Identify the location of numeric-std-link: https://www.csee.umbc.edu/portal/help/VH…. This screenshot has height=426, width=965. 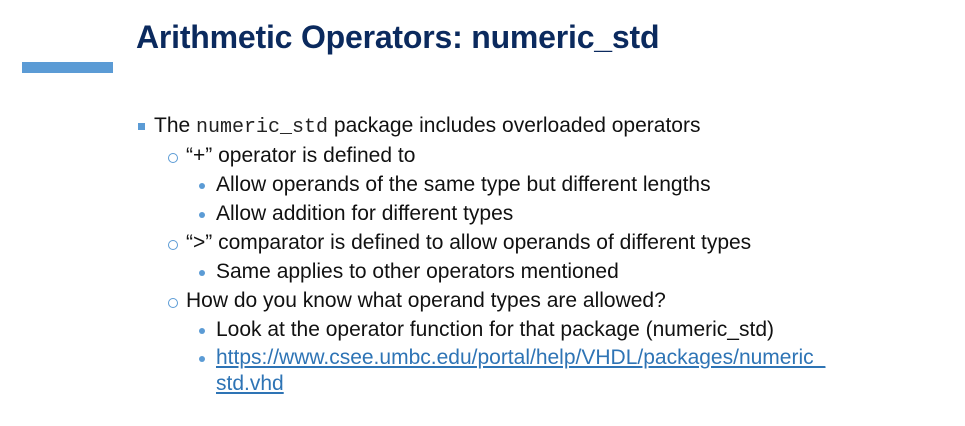
(520, 371).